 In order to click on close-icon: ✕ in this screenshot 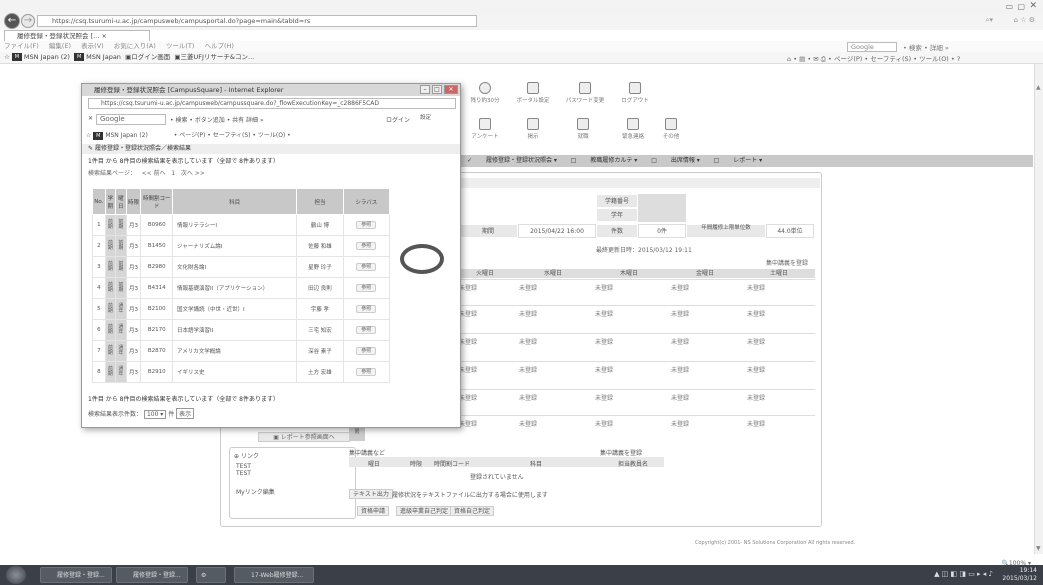, I will do `click(1033, 6)`.